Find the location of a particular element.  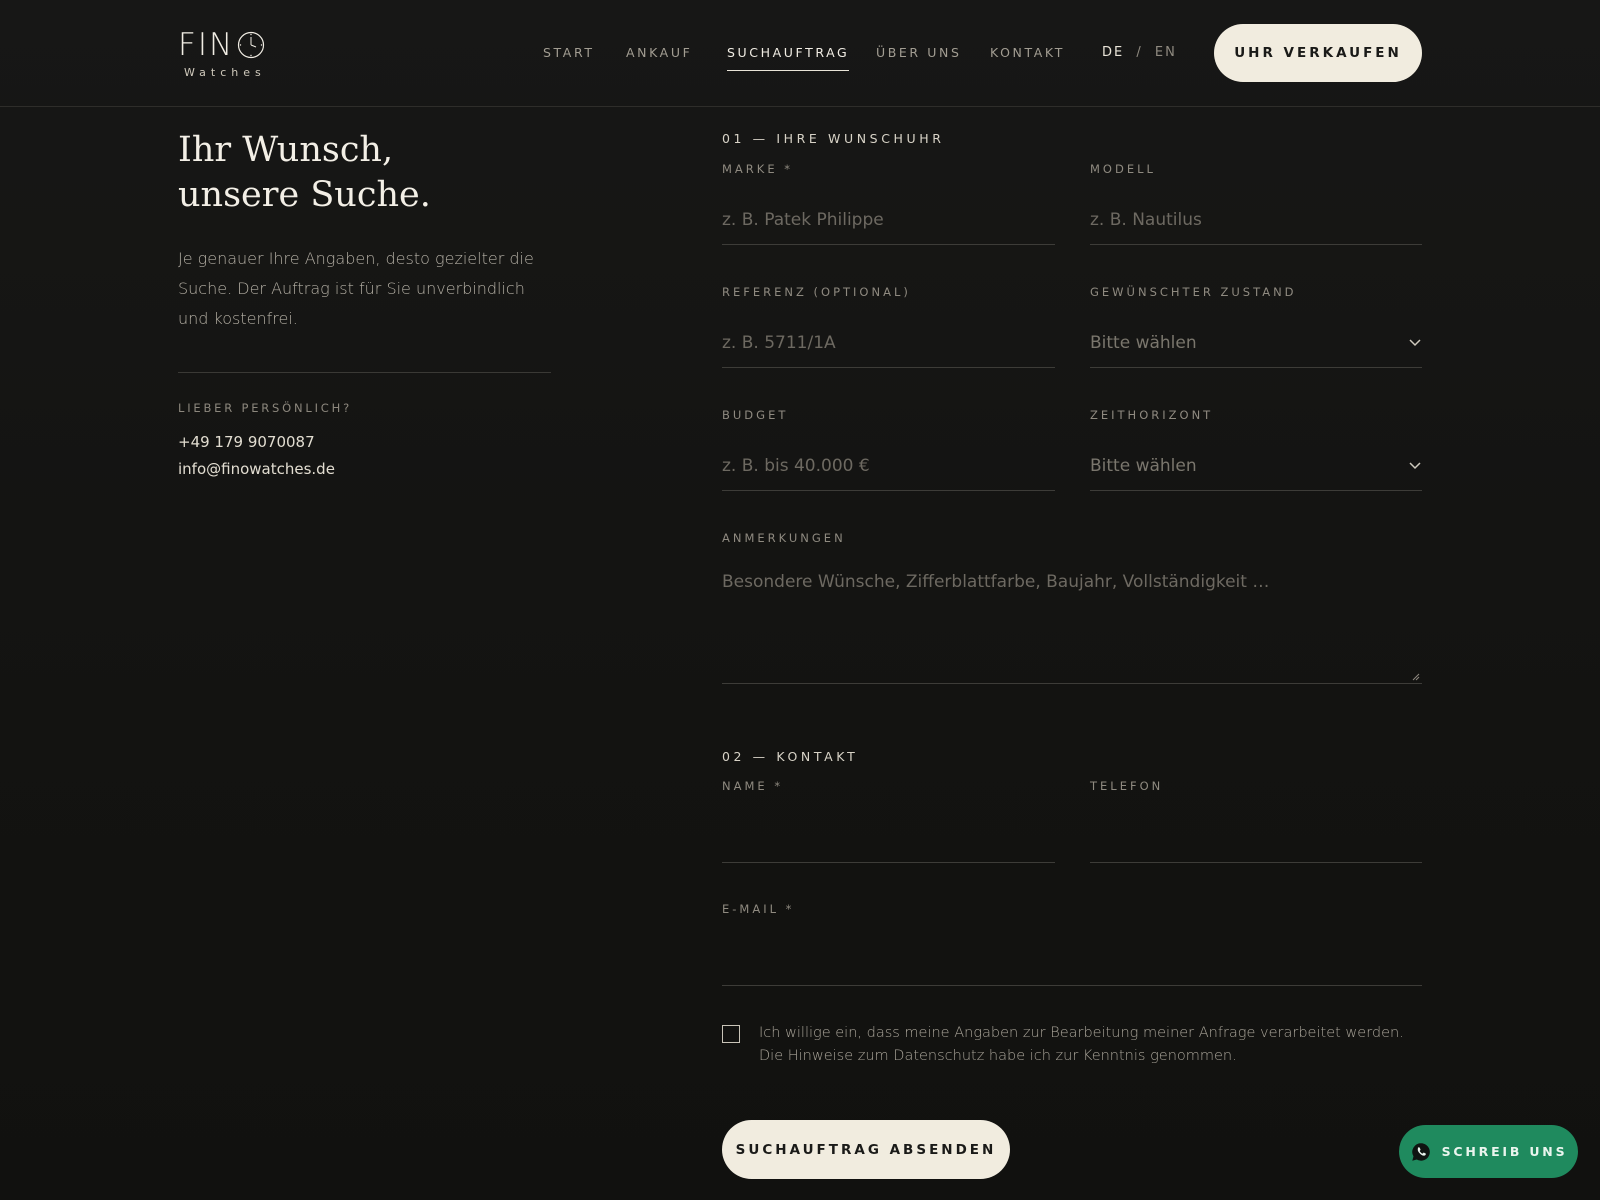

zustand-label: GEWÜNSCHTER ZUSTAND is located at coordinates (1193, 292).